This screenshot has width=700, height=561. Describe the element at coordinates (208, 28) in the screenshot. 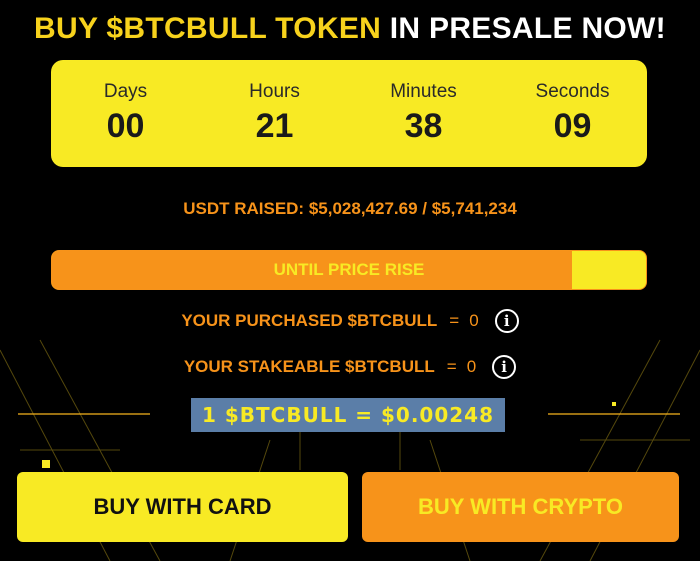

I see `title-highlight: BUY $BTCBULL TOKEN` at that location.